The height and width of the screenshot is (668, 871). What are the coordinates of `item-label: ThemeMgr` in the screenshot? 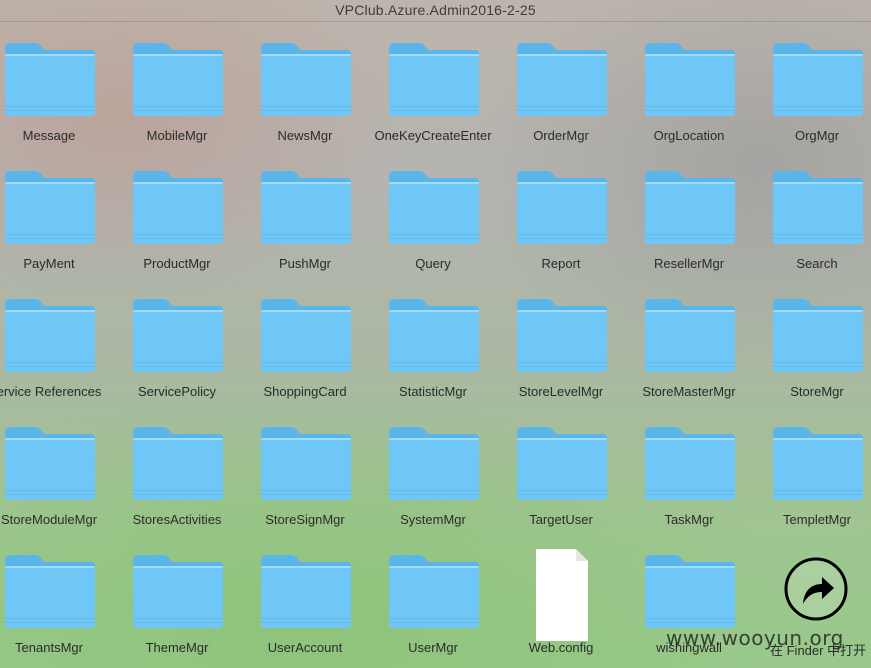 It's located at (177, 647).